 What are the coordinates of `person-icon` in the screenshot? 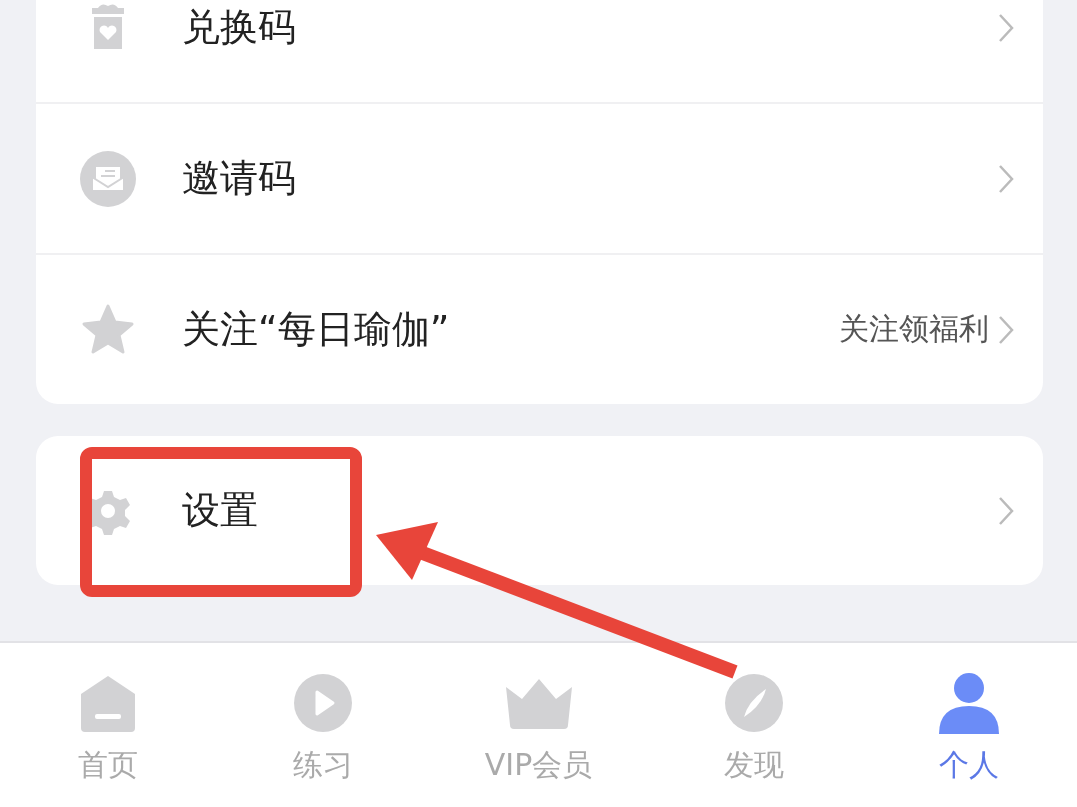 It's located at (969, 703).